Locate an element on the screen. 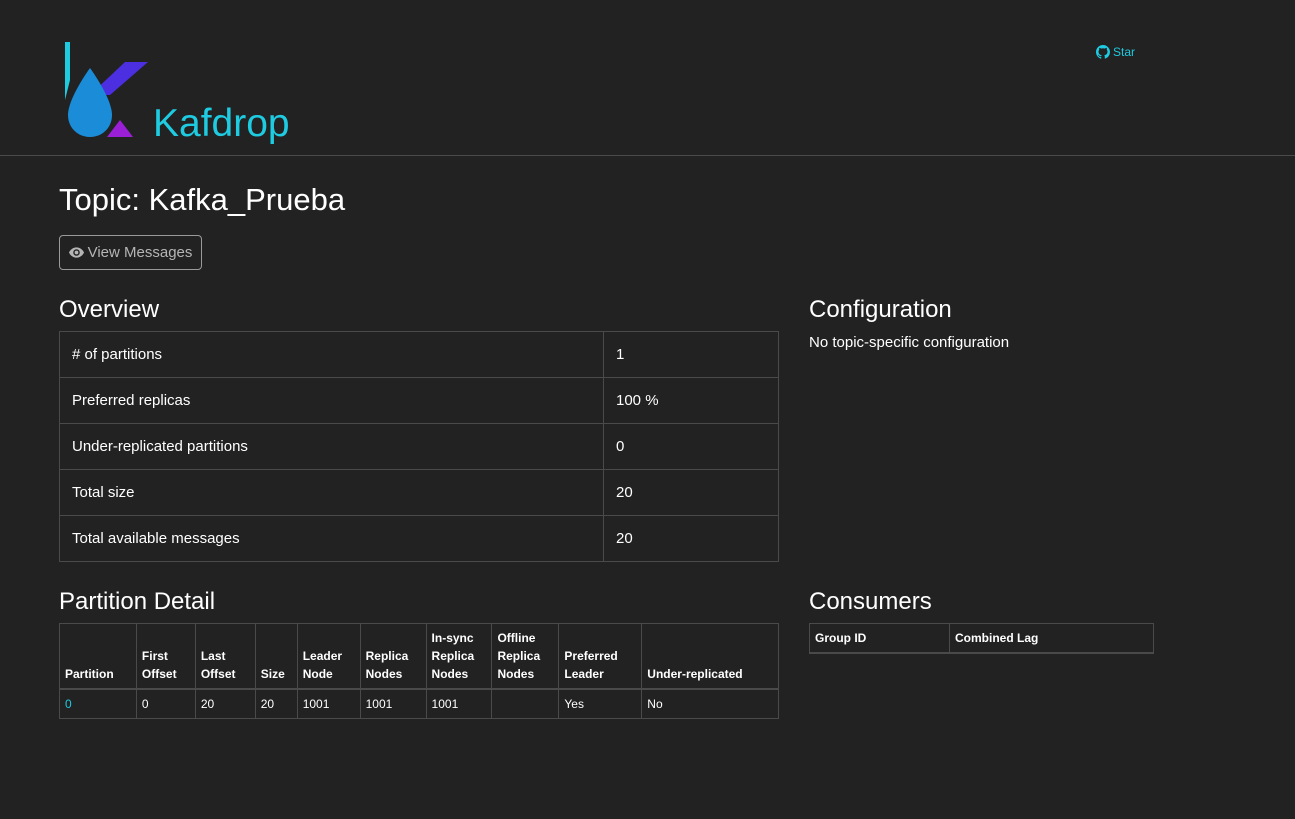 This screenshot has width=1295, height=819. kafdrop-logo-icon is located at coordinates (106, 89).